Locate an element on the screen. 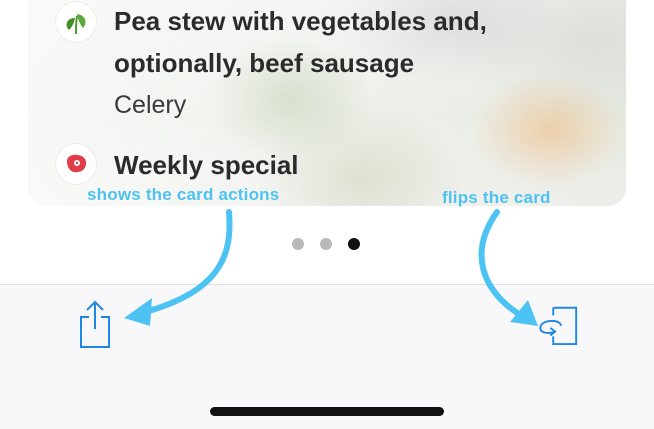 The width and height of the screenshot is (654, 429). meat-icon is located at coordinates (76, 164).